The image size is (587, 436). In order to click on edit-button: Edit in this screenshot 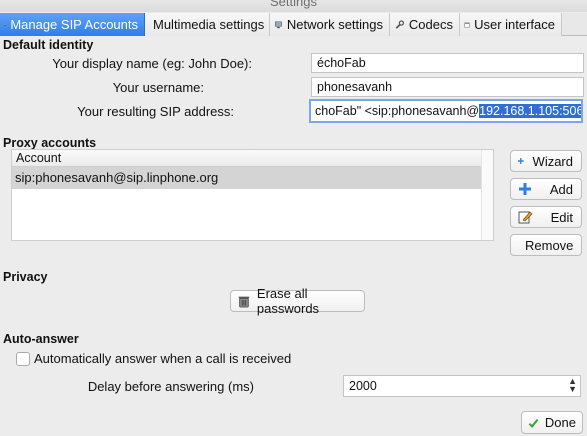, I will do `click(546, 217)`.